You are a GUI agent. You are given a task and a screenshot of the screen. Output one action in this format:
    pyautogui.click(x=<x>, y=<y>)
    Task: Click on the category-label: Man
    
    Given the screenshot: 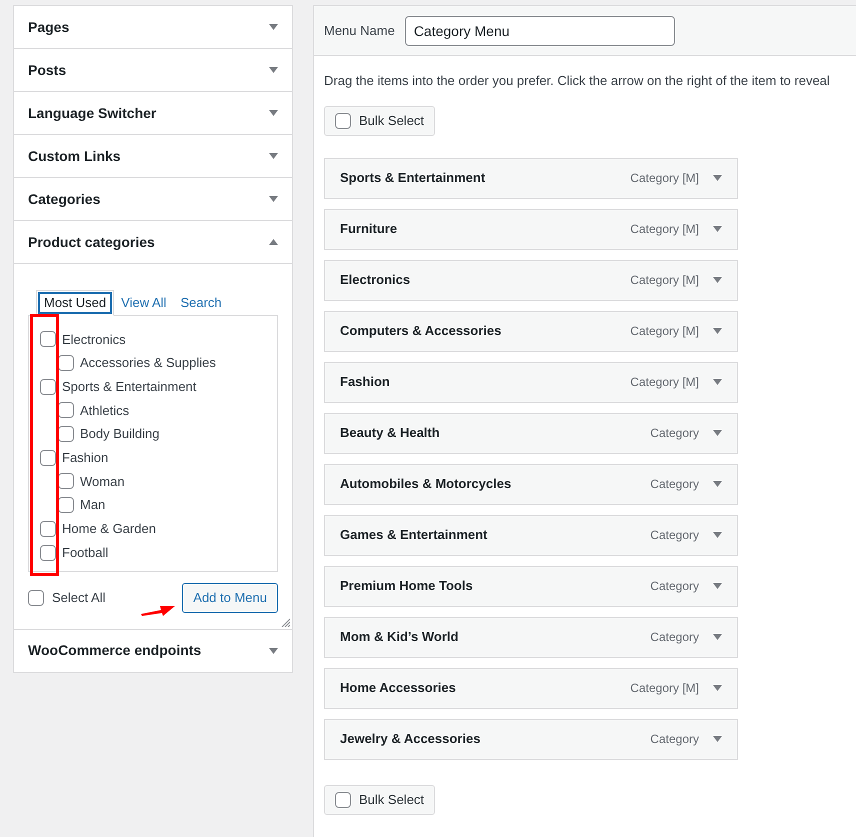 What is the action you would take?
    pyautogui.click(x=93, y=505)
    